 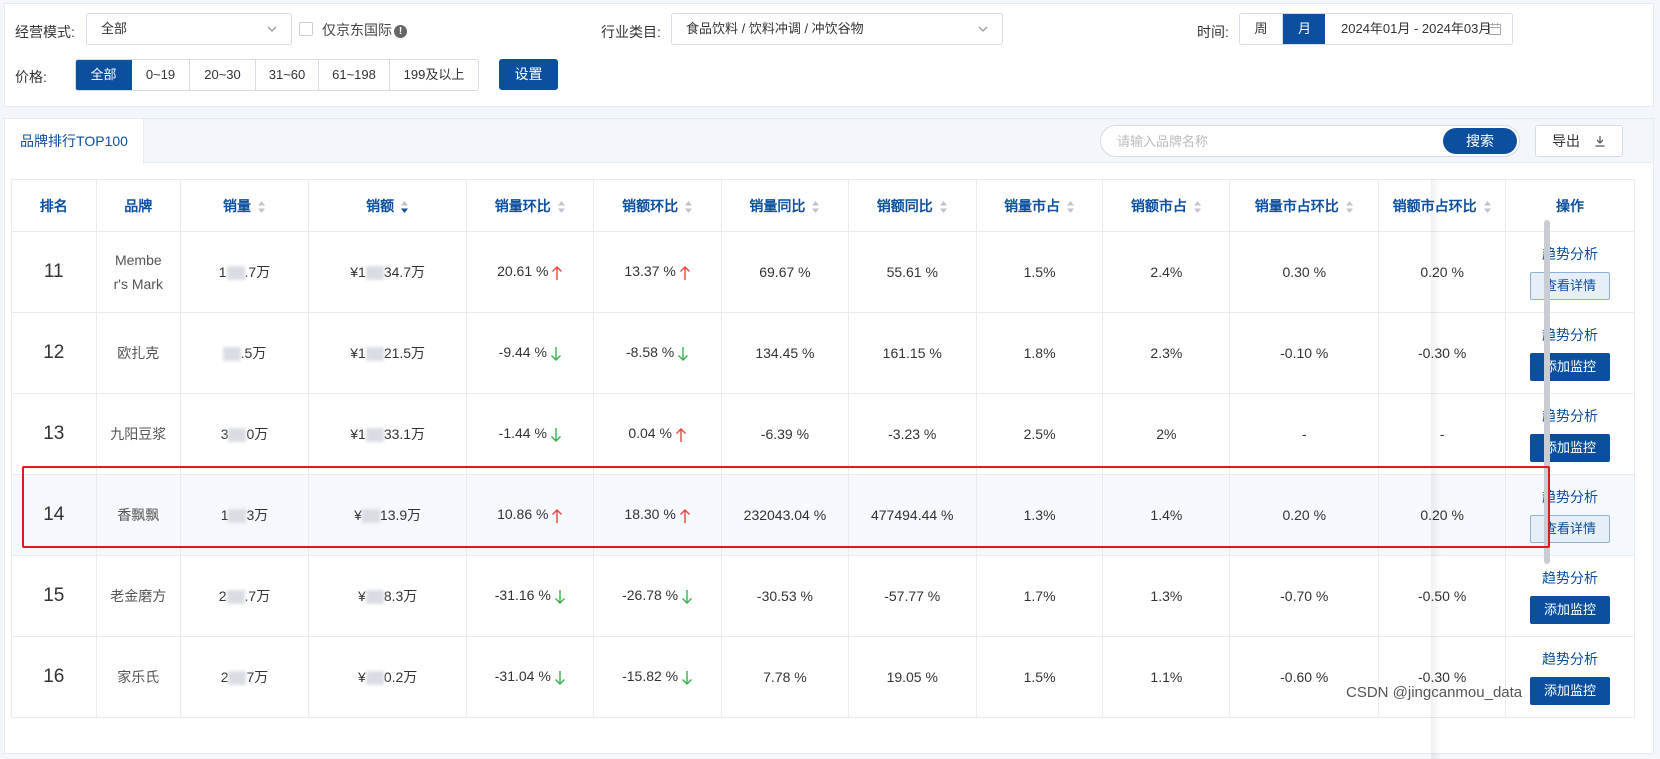 I want to click on cell-rank-value: 11, so click(x=53, y=271).